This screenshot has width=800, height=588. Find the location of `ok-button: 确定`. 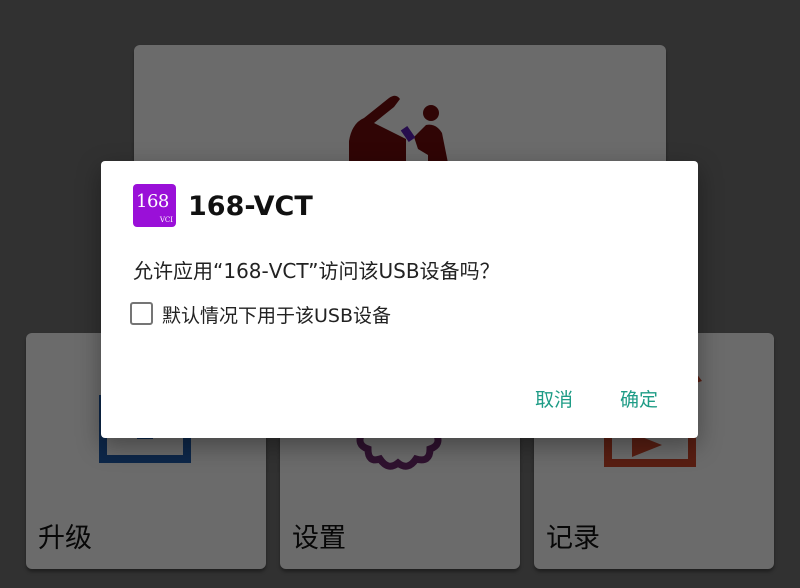

ok-button: 确定 is located at coordinates (639, 398).